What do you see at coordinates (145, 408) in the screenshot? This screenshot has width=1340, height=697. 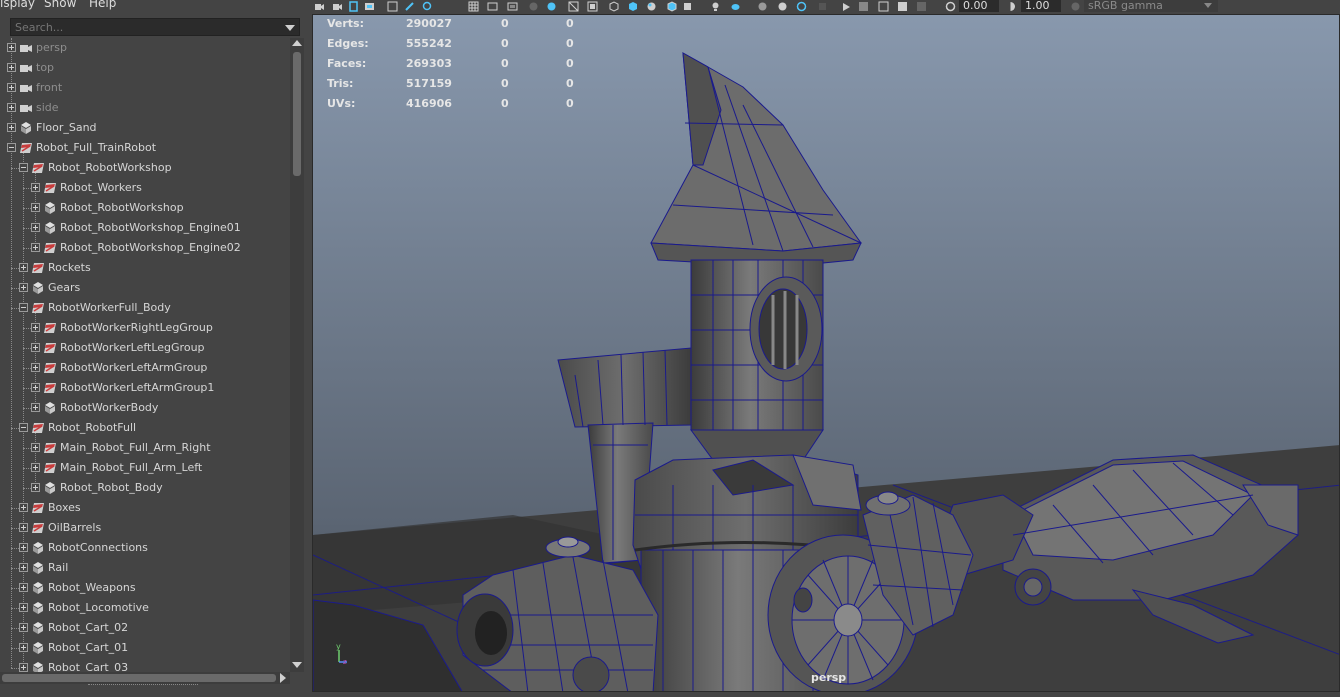 I see `outliner-item: RobotWorkerBody` at bounding box center [145, 408].